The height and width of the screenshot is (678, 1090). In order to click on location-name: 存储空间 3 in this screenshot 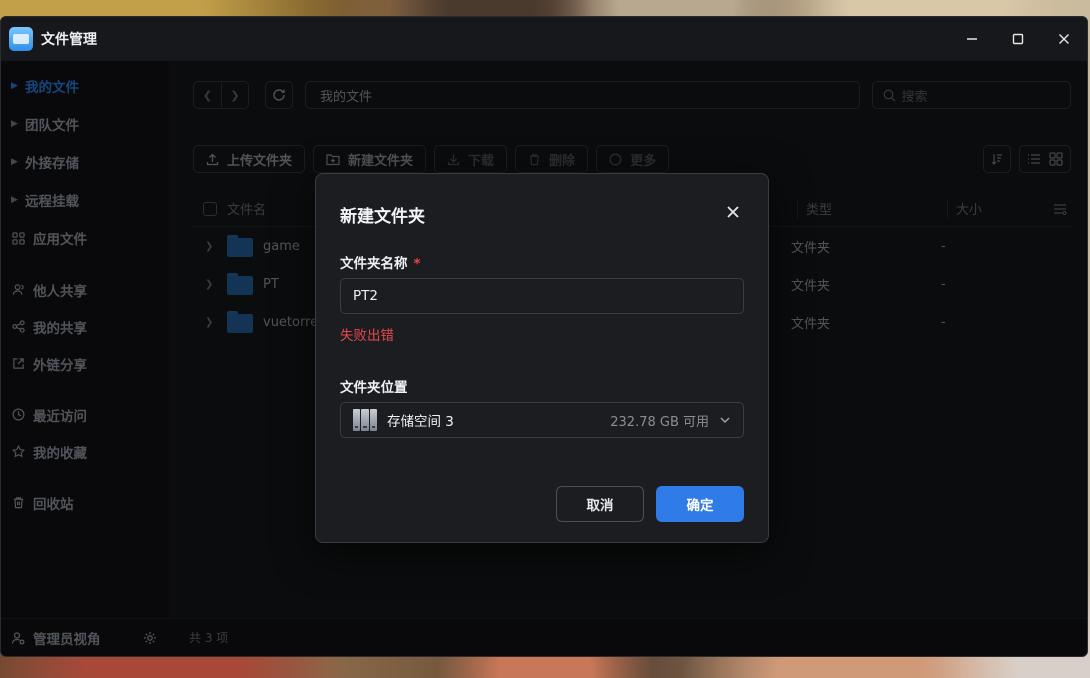, I will do `click(420, 422)`.